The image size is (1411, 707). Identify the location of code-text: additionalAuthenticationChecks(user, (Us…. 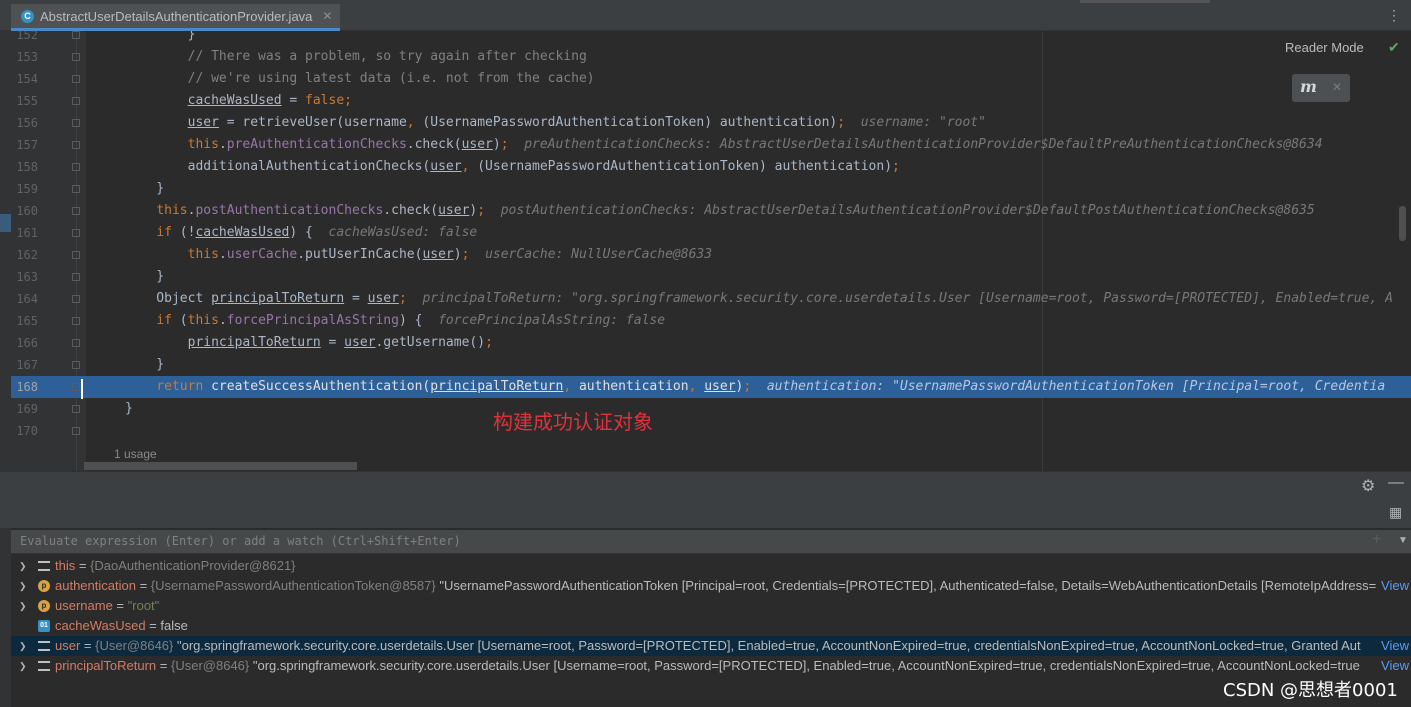
(512, 167).